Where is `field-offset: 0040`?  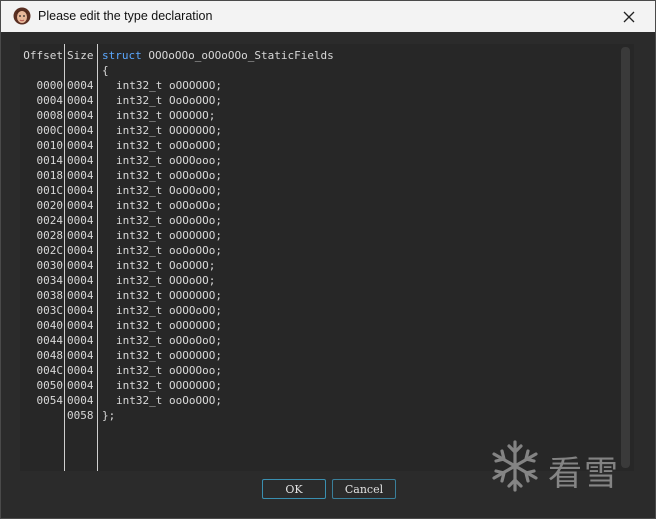 field-offset: 0040 is located at coordinates (50, 325).